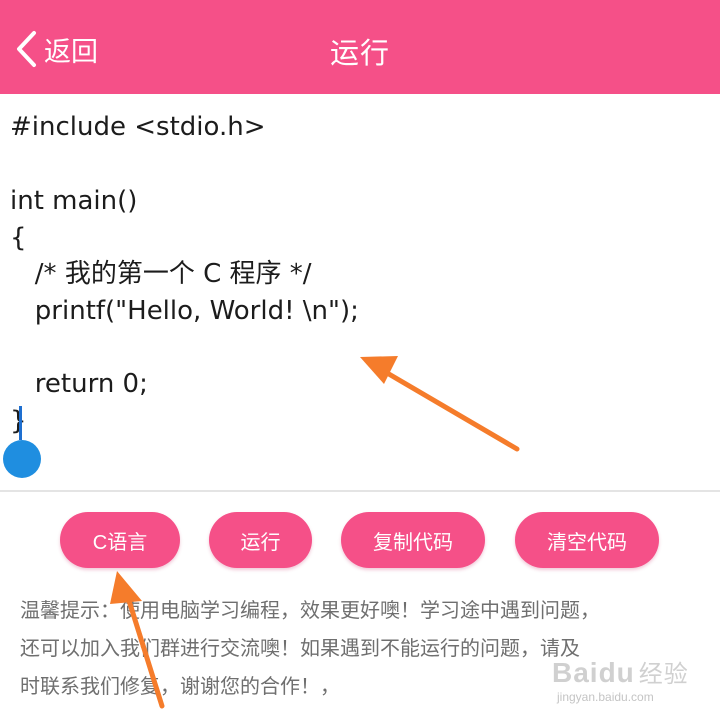 The image size is (720, 720). Describe the element at coordinates (74, 201) in the screenshot. I see `code-line: int main()` at that location.